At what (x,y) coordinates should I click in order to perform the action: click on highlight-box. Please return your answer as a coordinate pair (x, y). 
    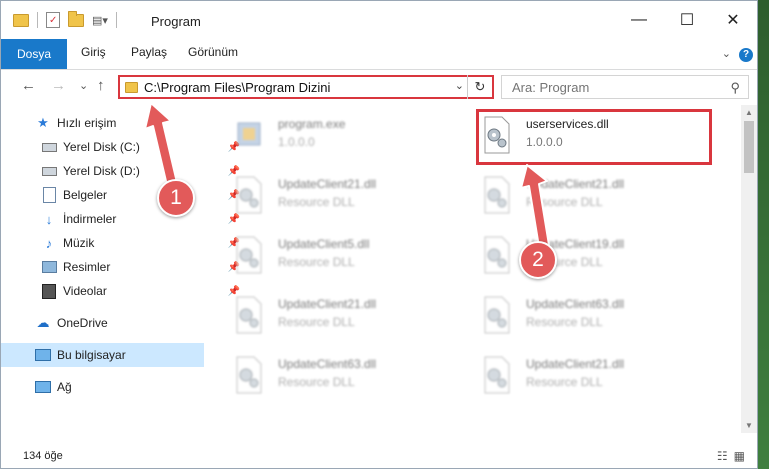
    Looking at the image, I should click on (594, 137).